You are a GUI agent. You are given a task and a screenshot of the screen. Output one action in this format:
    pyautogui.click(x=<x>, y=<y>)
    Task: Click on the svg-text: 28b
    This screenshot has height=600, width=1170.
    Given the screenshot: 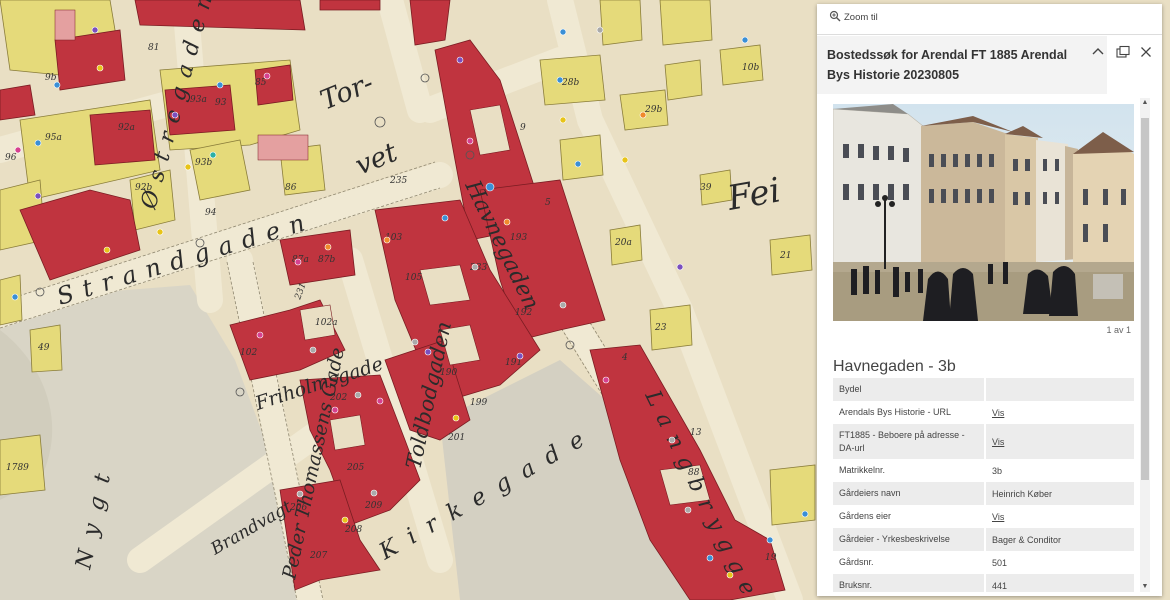 What is the action you would take?
    pyautogui.click(x=570, y=83)
    